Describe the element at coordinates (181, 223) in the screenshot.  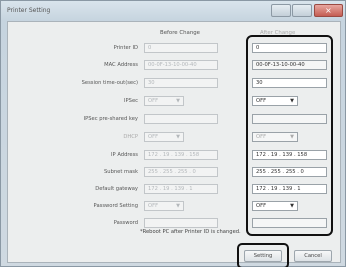
I see `password-before` at that location.